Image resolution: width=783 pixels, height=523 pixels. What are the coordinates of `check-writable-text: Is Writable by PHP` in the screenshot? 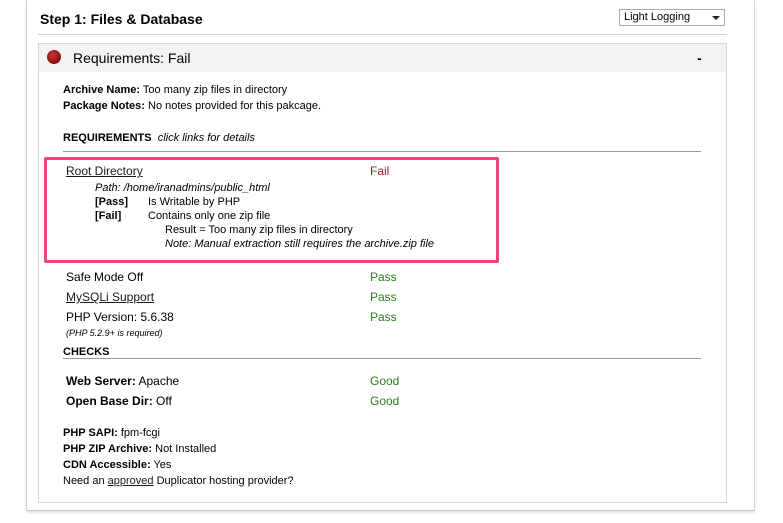 It's located at (194, 202).